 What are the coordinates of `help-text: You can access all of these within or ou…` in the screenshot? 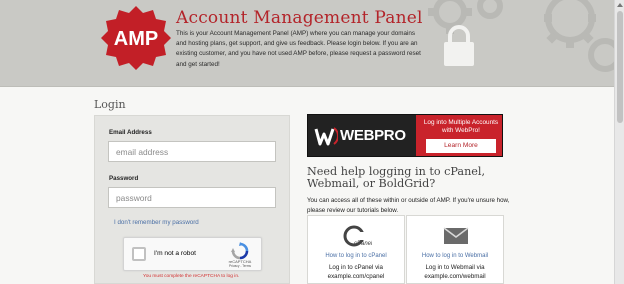 It's located at (408, 205).